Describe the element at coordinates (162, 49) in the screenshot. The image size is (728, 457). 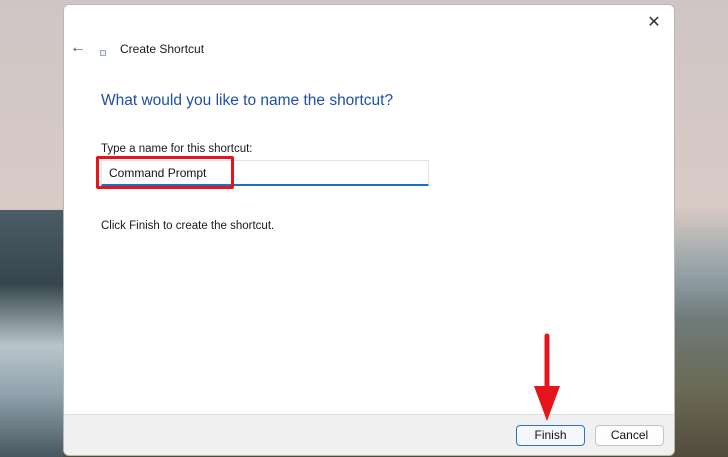
I see `dialog-title: Create Shortcut` at that location.